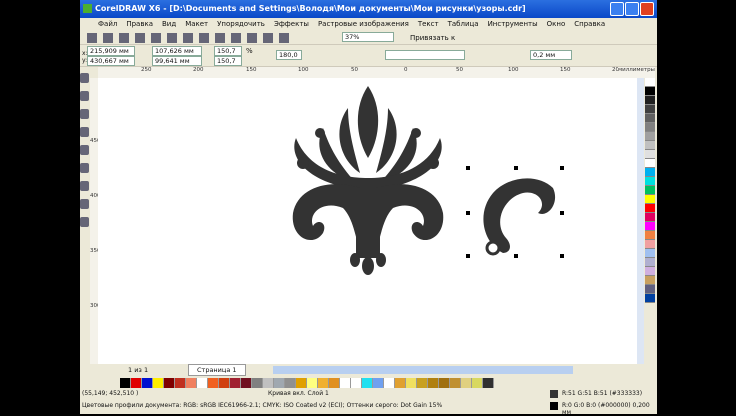 This screenshot has height=416, width=736. What do you see at coordinates (432, 38) in the screenshot?
I see `snap-to-dropdown: Привязать к` at bounding box center [432, 38].